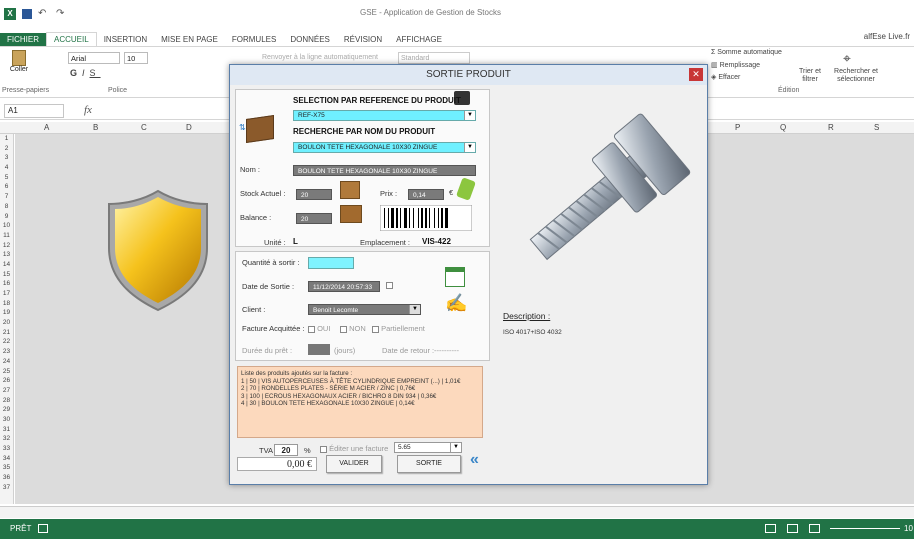 The image size is (914, 539). What do you see at coordinates (696, 74) in the screenshot?
I see `close-button: ✕` at bounding box center [696, 74].